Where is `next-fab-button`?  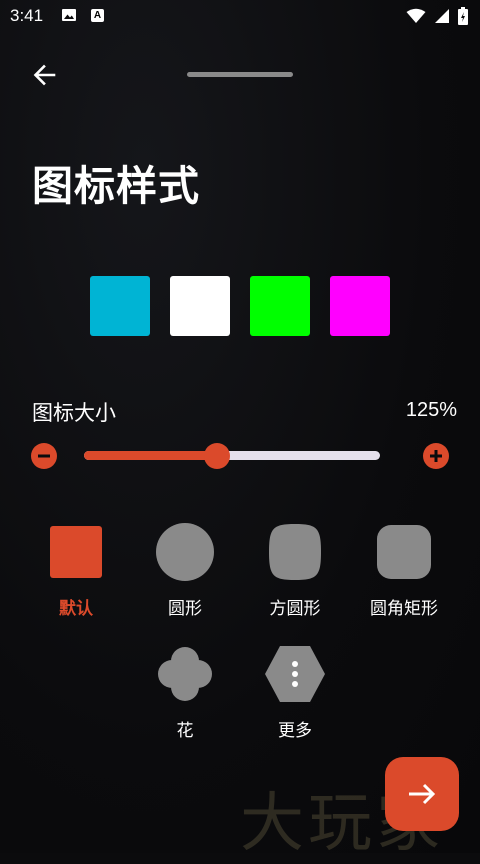 next-fab-button is located at coordinates (422, 794).